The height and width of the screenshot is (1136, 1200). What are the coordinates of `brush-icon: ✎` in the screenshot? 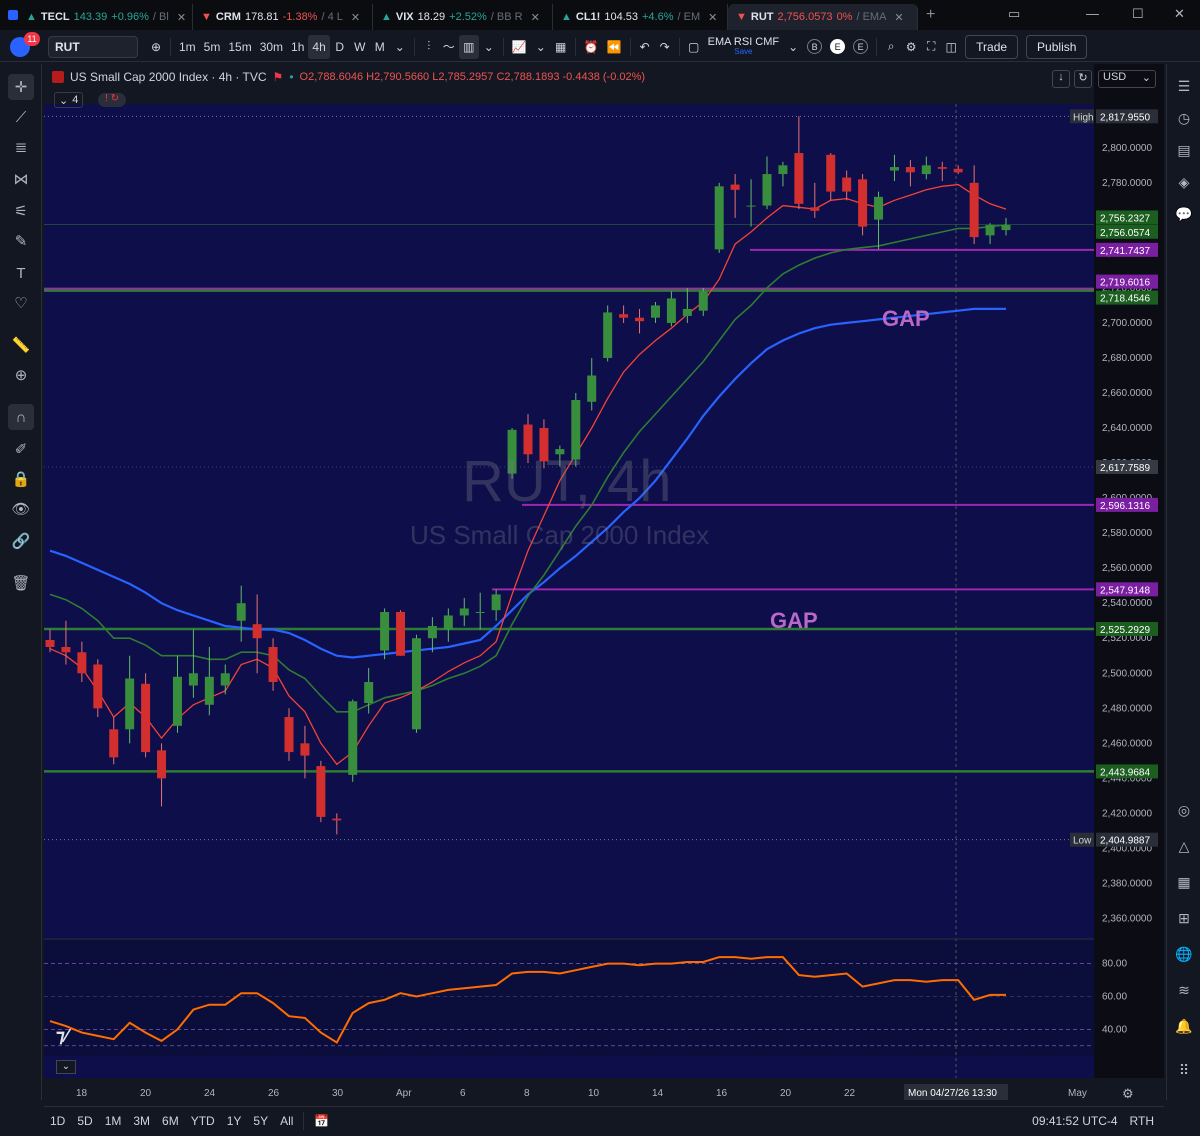 It's located at (21, 241).